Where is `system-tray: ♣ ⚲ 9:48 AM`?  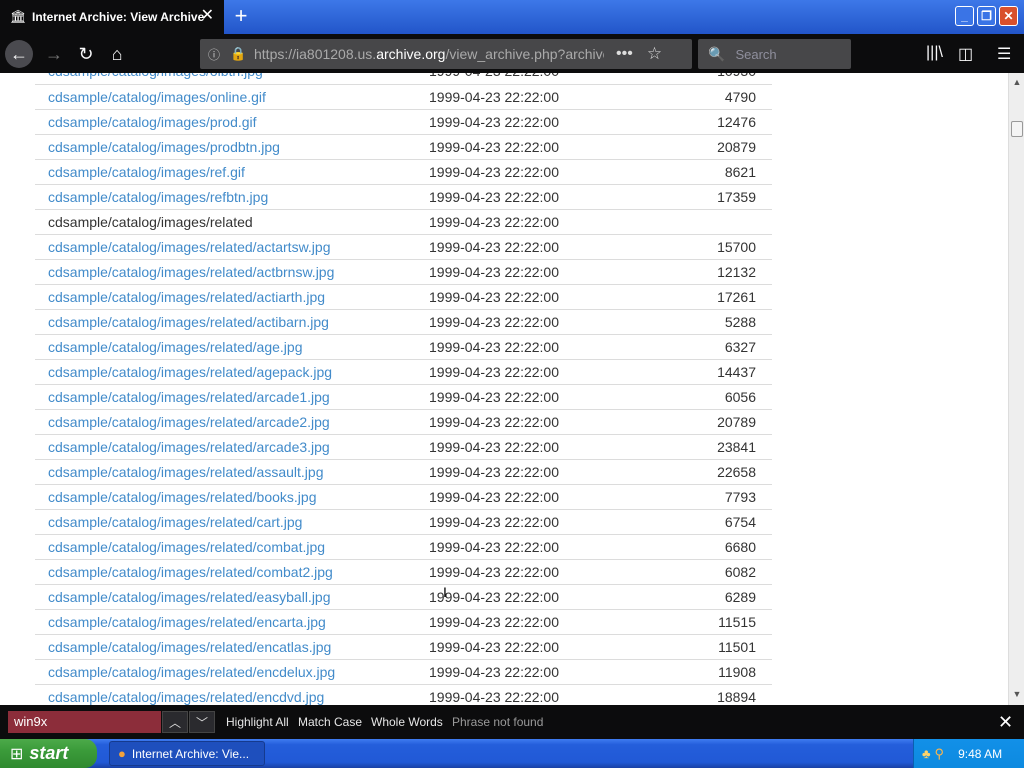 system-tray: ♣ ⚲ 9:48 AM is located at coordinates (968, 753).